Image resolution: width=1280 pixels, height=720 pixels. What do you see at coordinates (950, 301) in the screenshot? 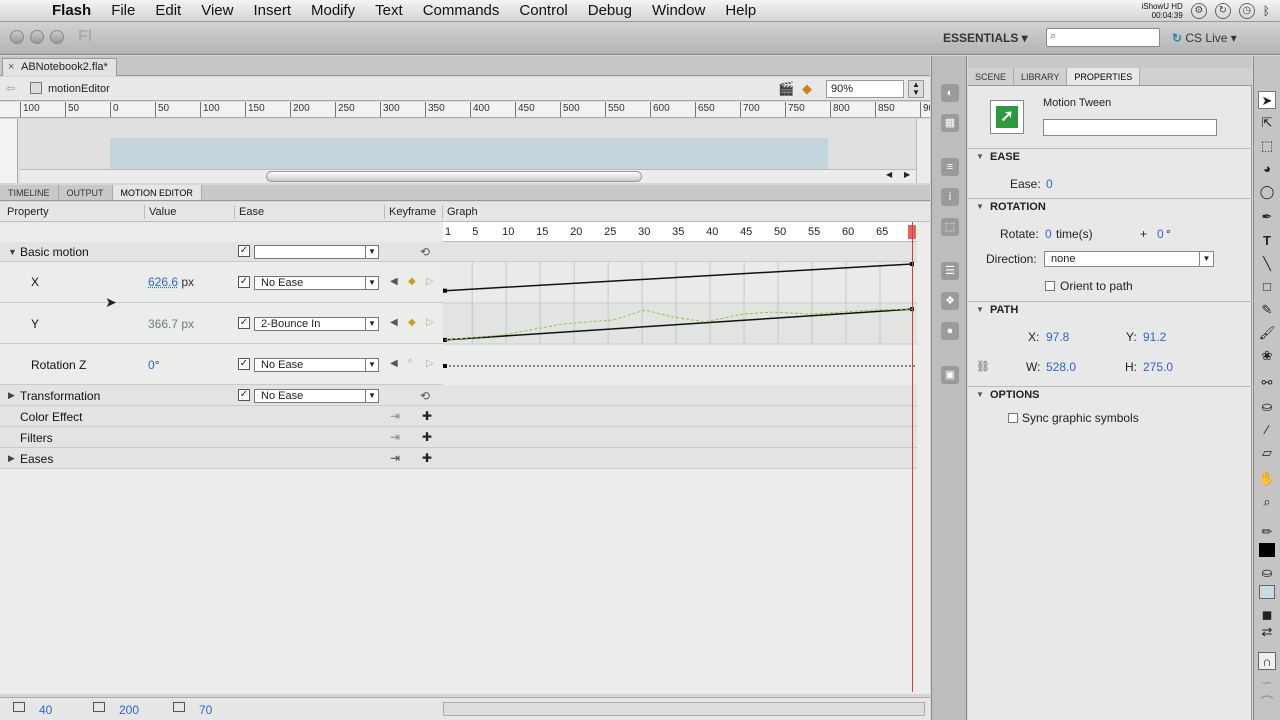
I see `components-icon: ❖` at bounding box center [950, 301].